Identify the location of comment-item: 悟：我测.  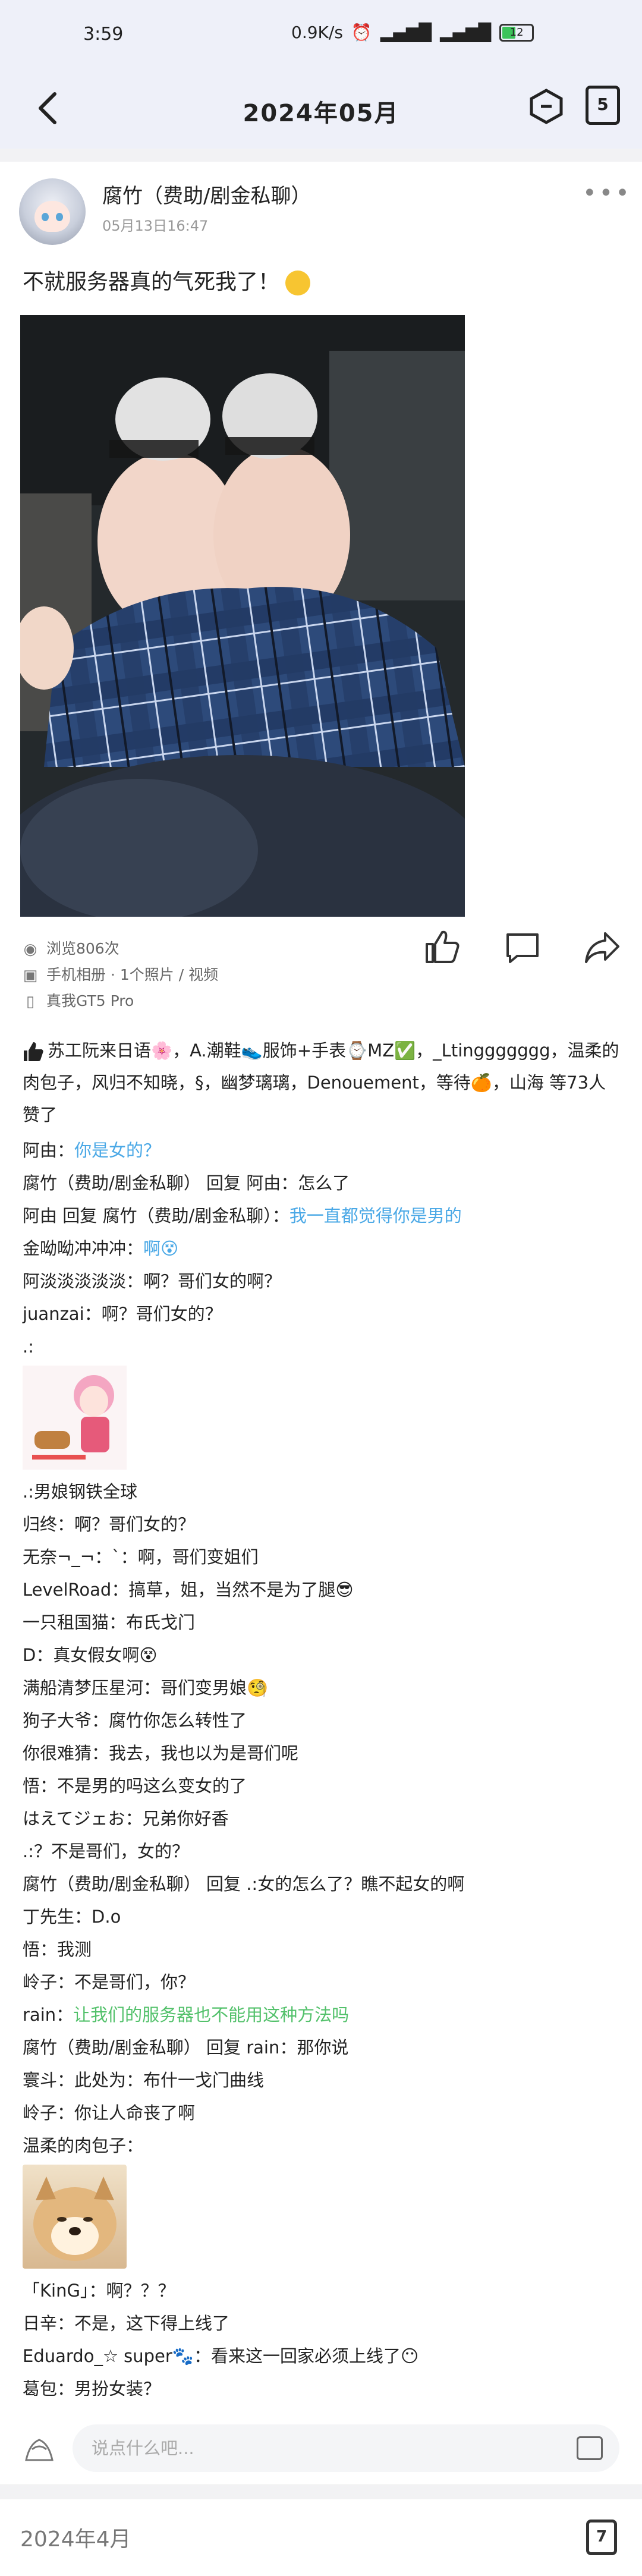
(323, 1949).